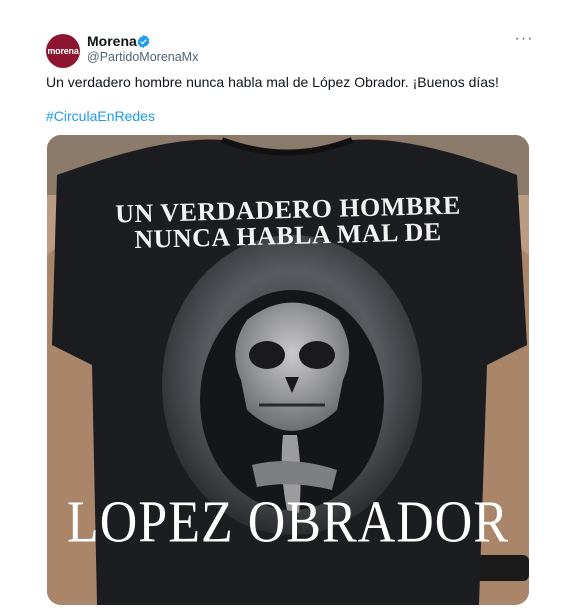 The height and width of the screenshot is (613, 566). I want to click on avatar: morena, so click(63, 51).